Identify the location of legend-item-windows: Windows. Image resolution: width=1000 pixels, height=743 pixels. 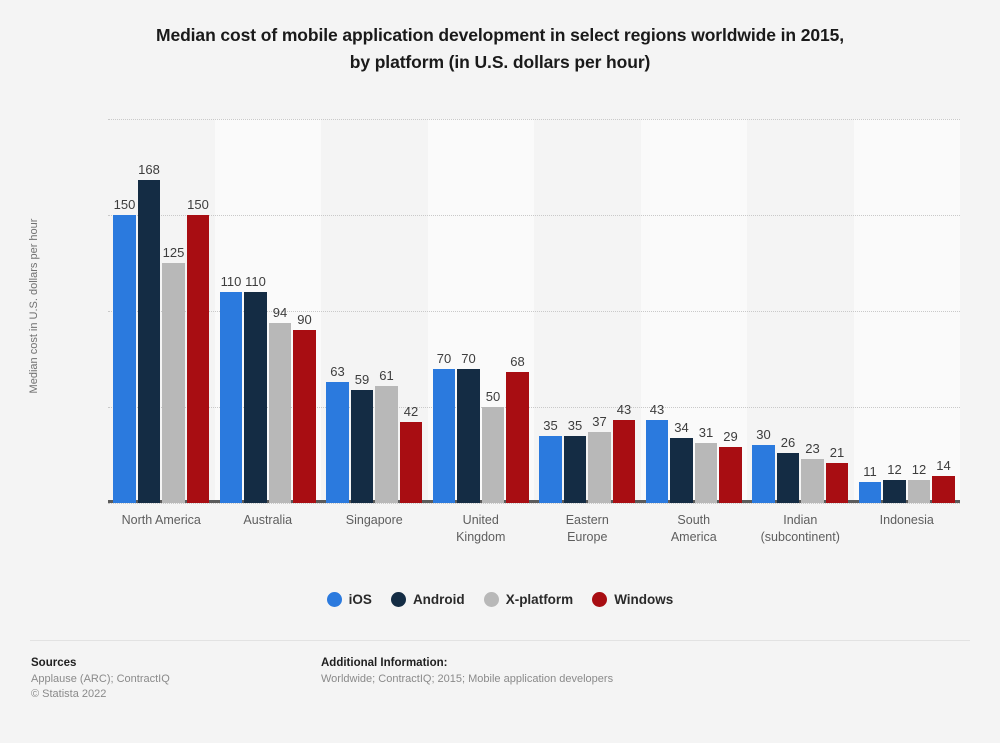
(632, 599).